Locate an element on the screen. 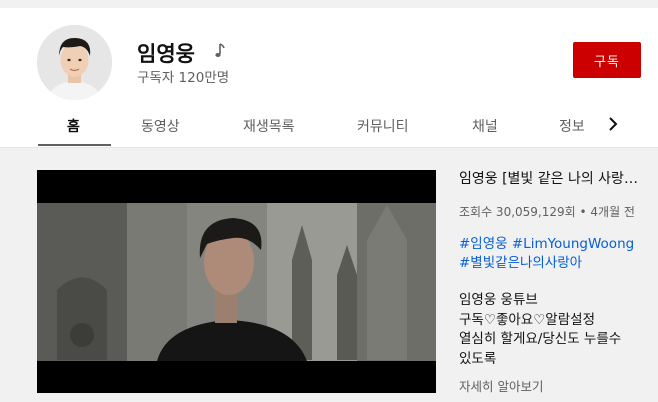 Image resolution: width=658 pixels, height=402 pixels. channel-name: 임영웅 is located at coordinates (166, 54).